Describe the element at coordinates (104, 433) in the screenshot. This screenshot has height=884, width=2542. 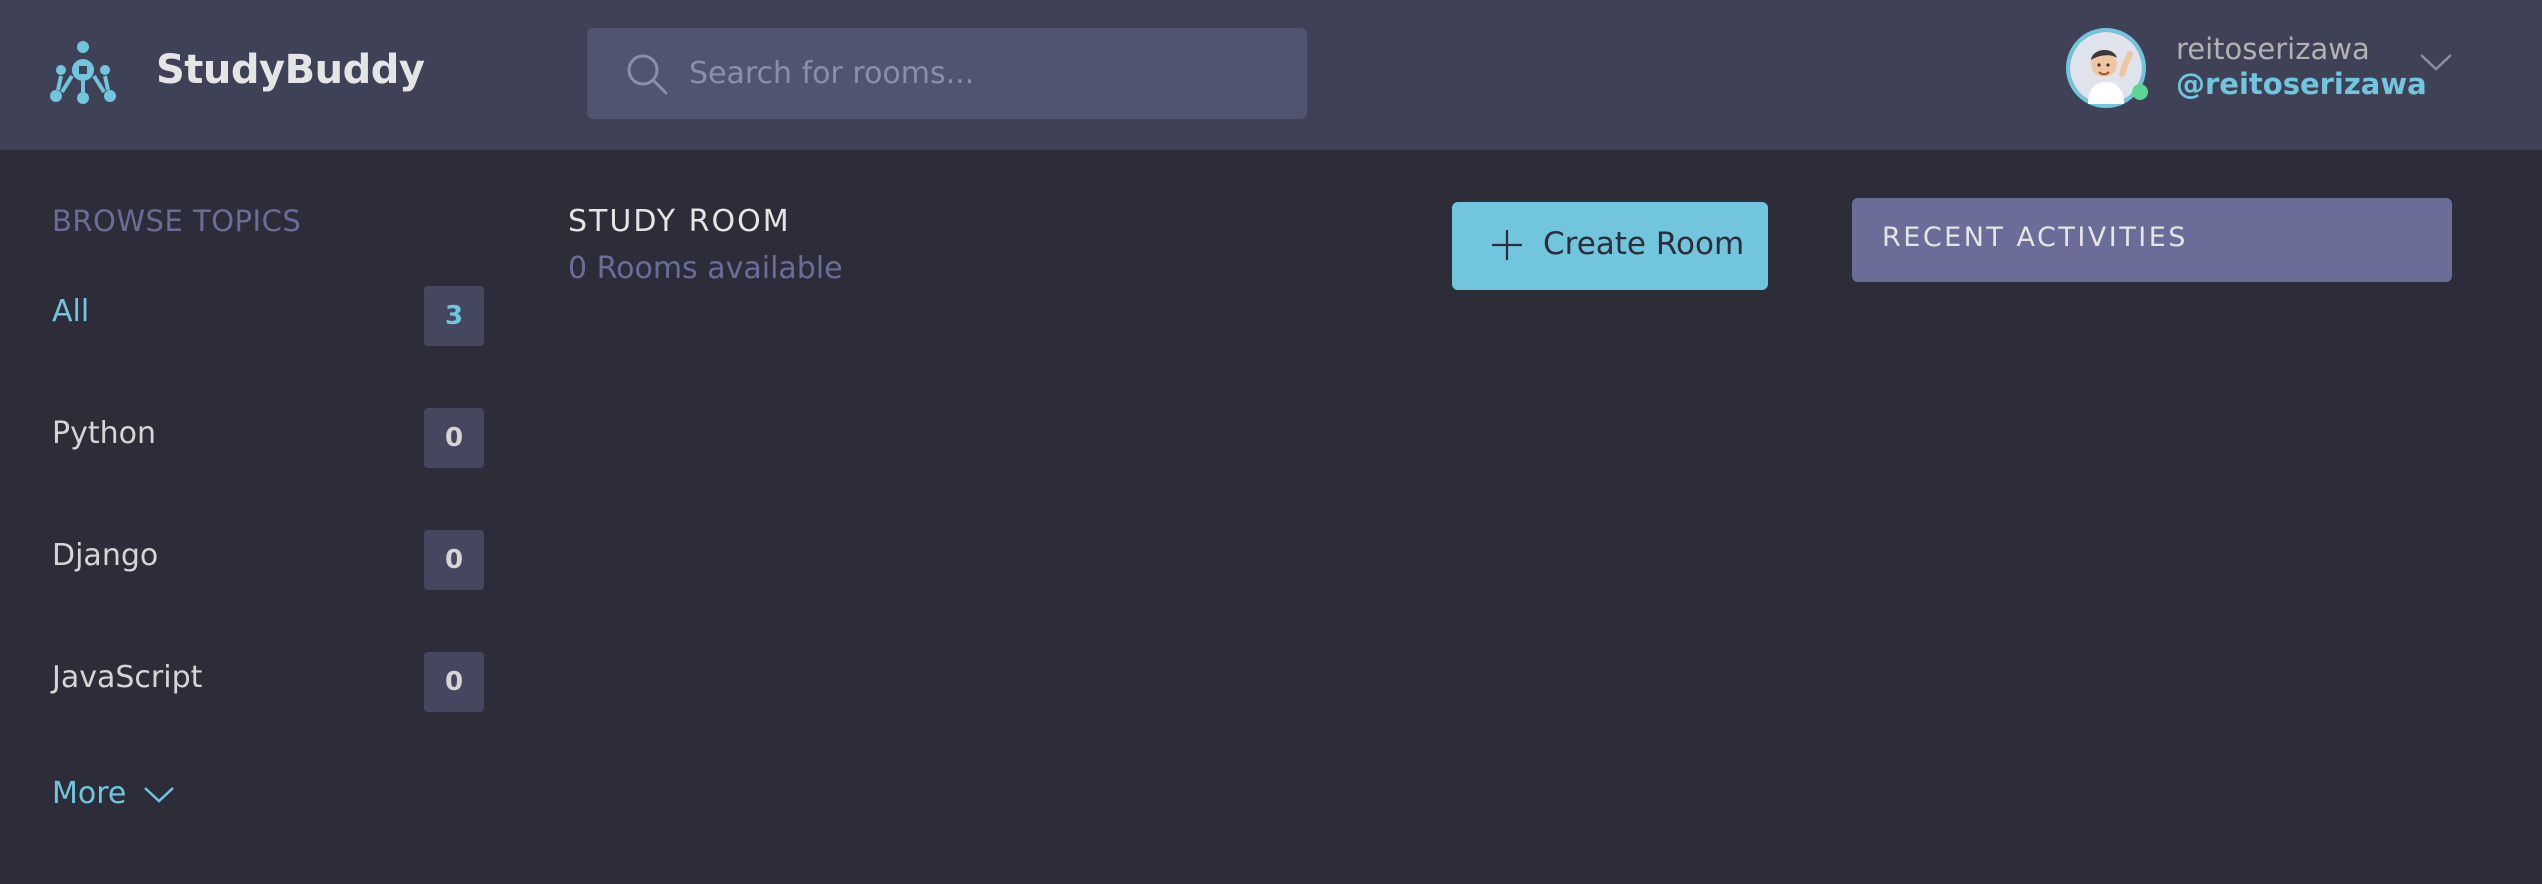
I see `topic-label: Python` at that location.